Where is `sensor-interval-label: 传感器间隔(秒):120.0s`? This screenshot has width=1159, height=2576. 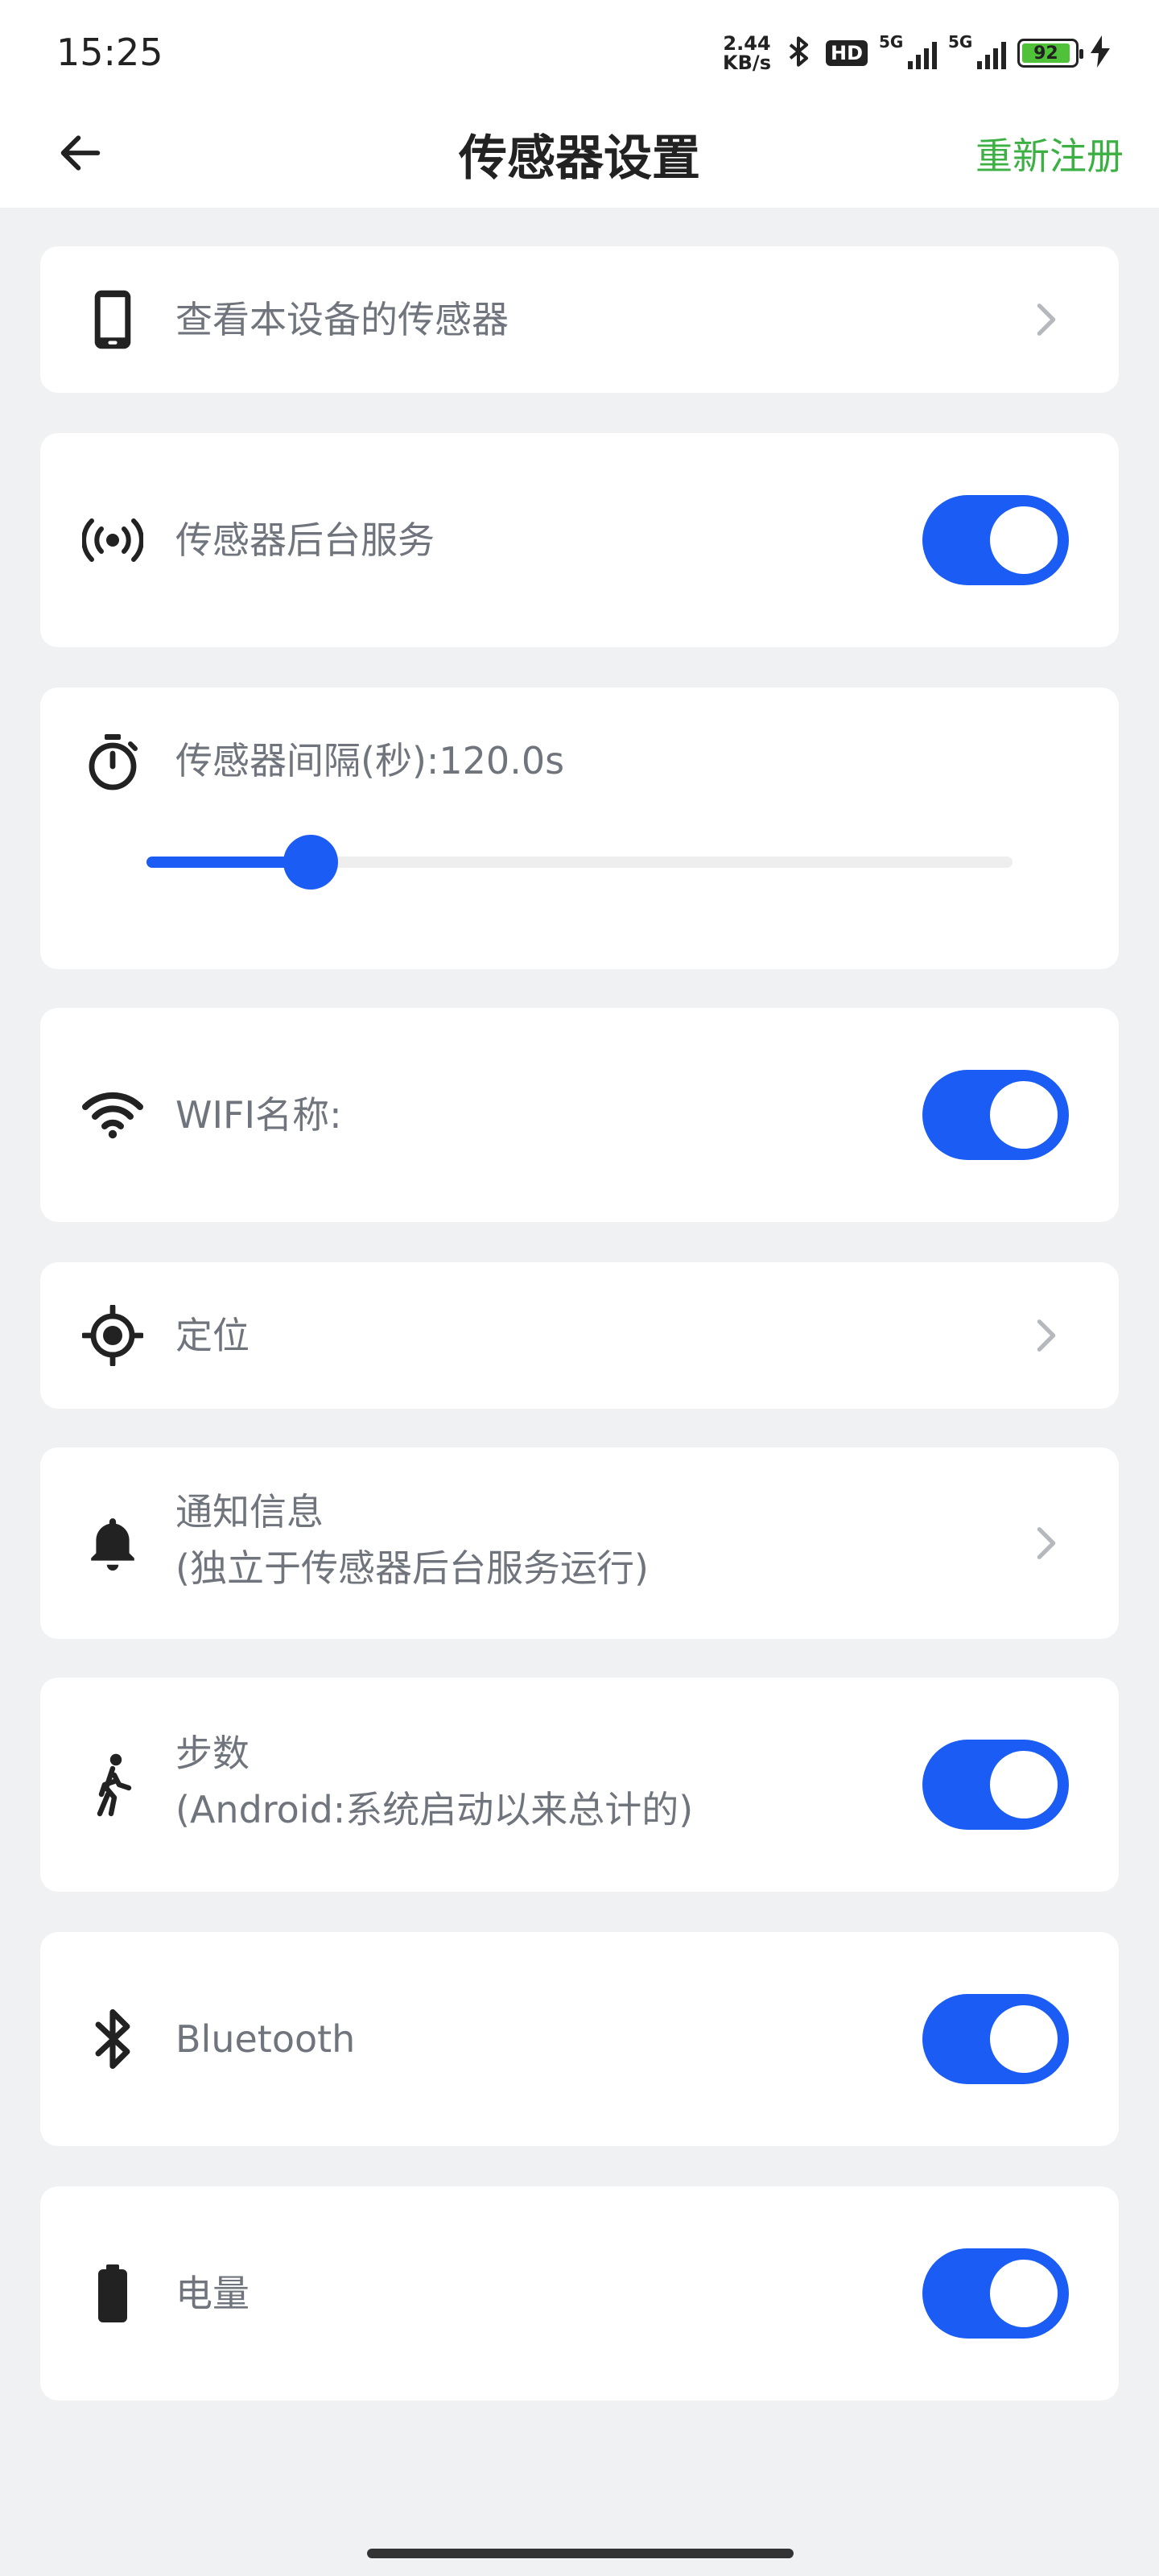
sensor-interval-label: 传感器间隔(秒):120.0s is located at coordinates (370, 760).